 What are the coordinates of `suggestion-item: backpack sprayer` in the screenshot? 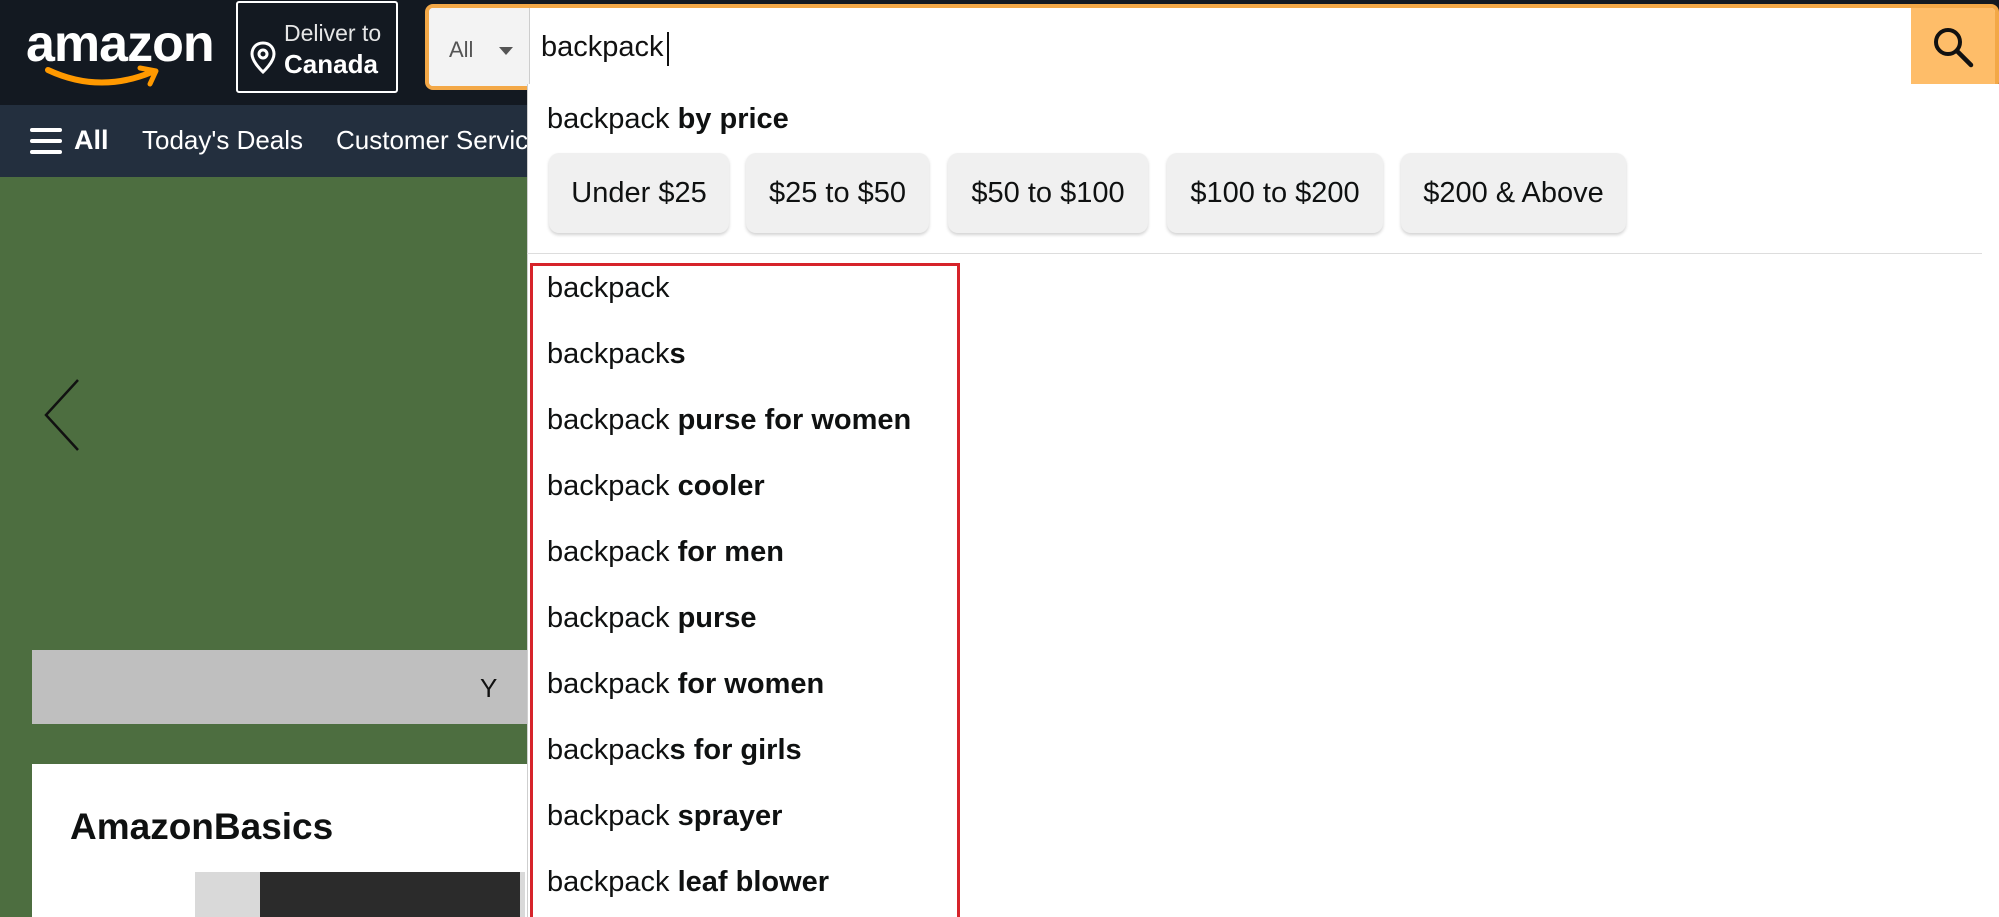 It's located at (664, 816).